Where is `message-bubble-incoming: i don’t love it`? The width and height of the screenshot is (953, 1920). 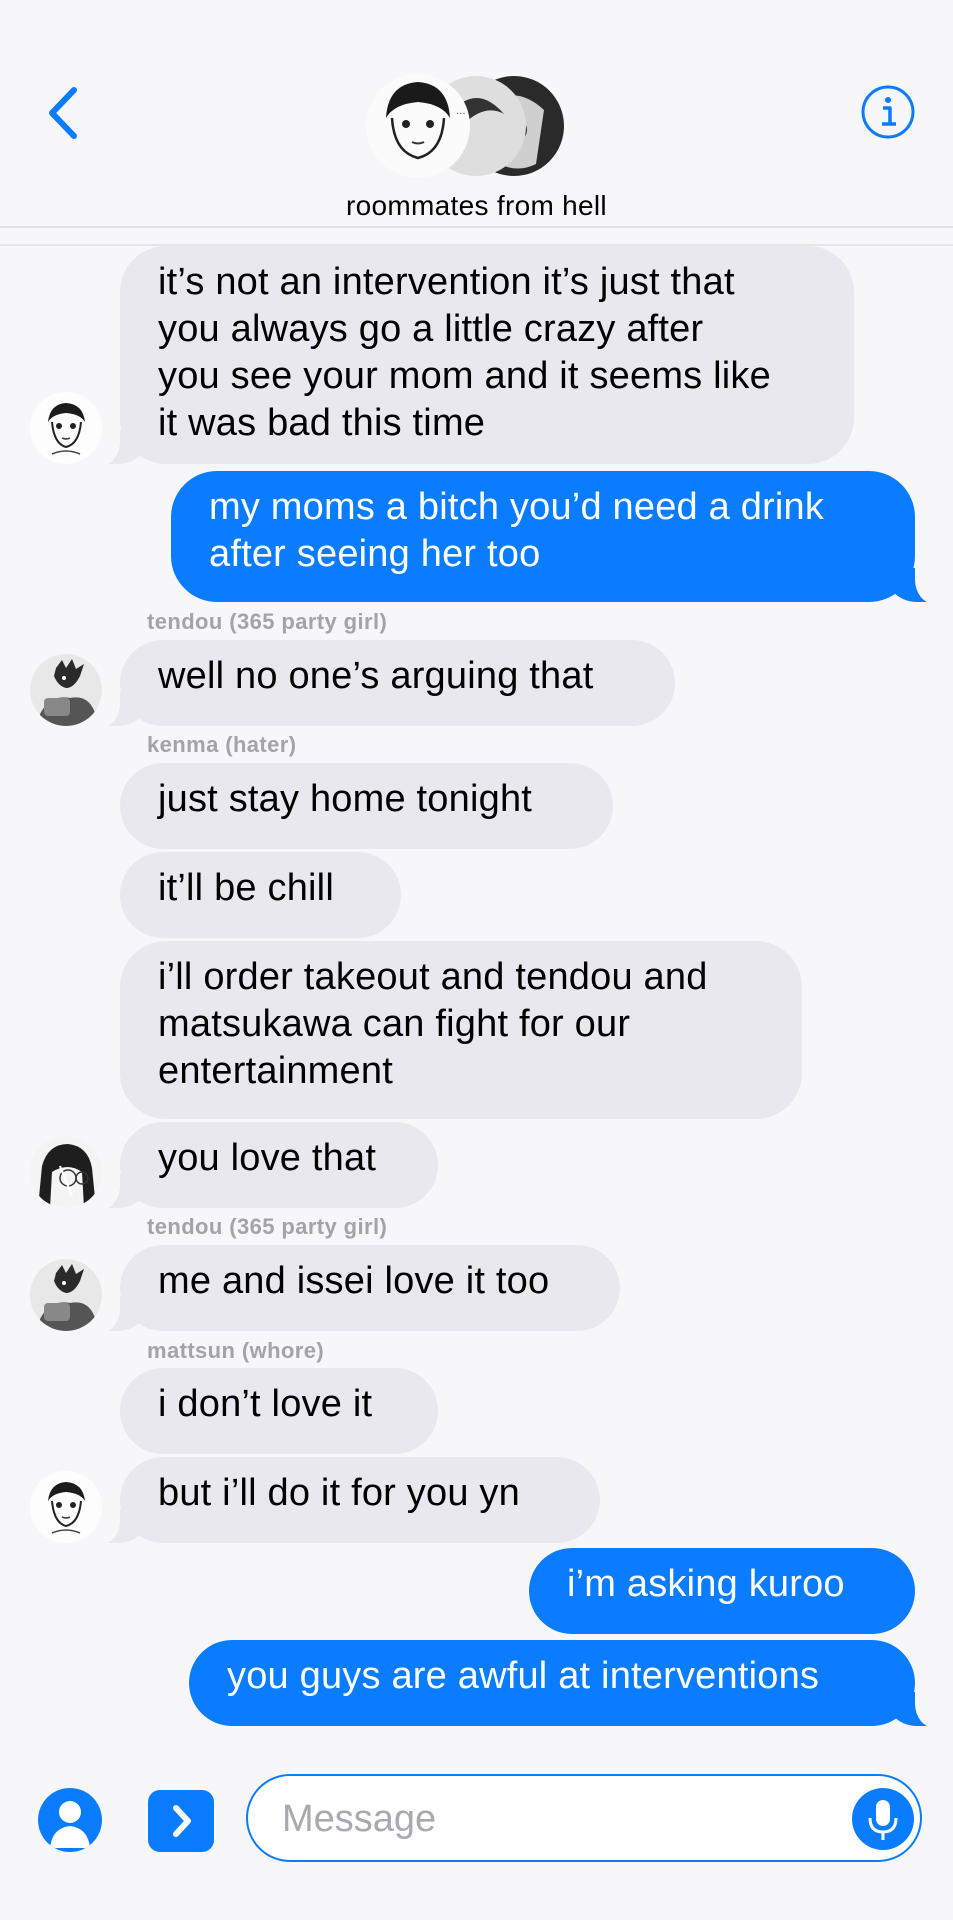 message-bubble-incoming: i don’t love it is located at coordinates (279, 1411).